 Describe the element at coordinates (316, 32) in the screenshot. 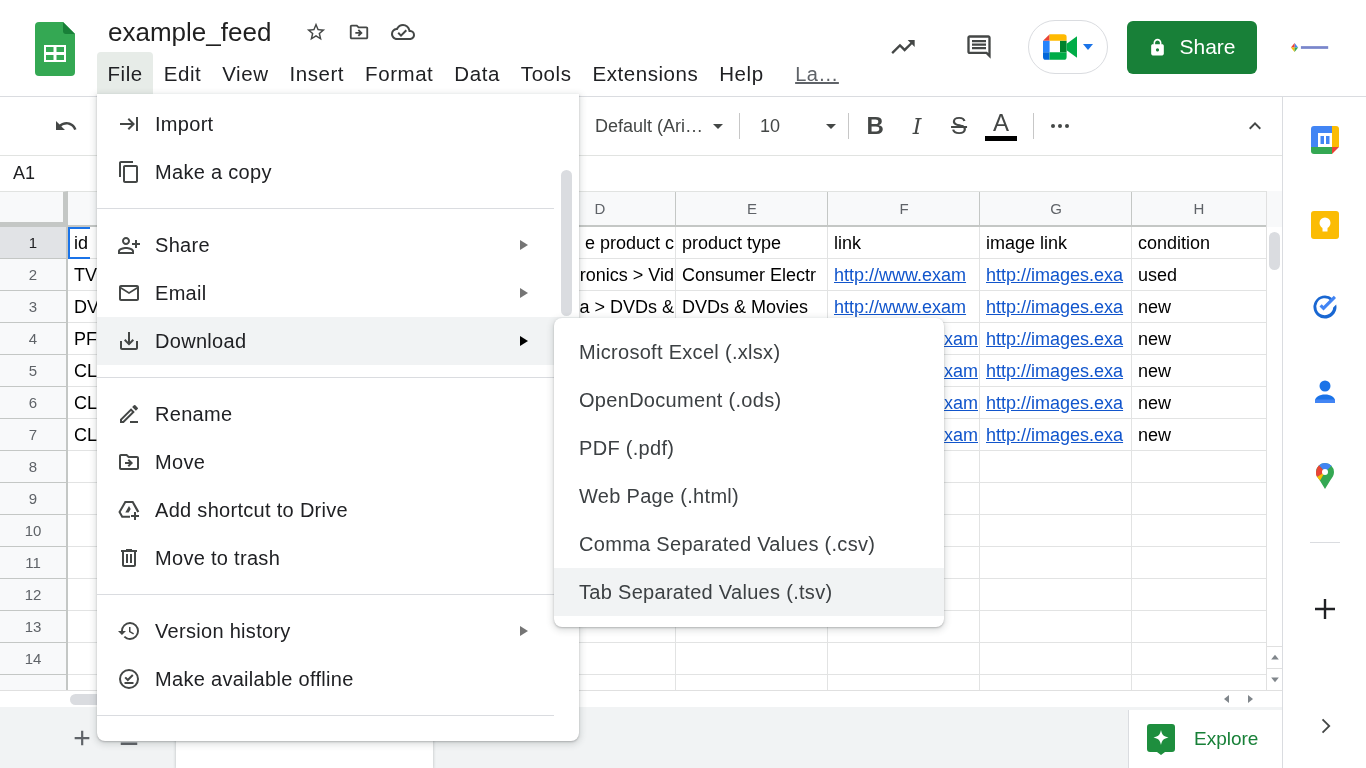

I see `star-icon` at that location.